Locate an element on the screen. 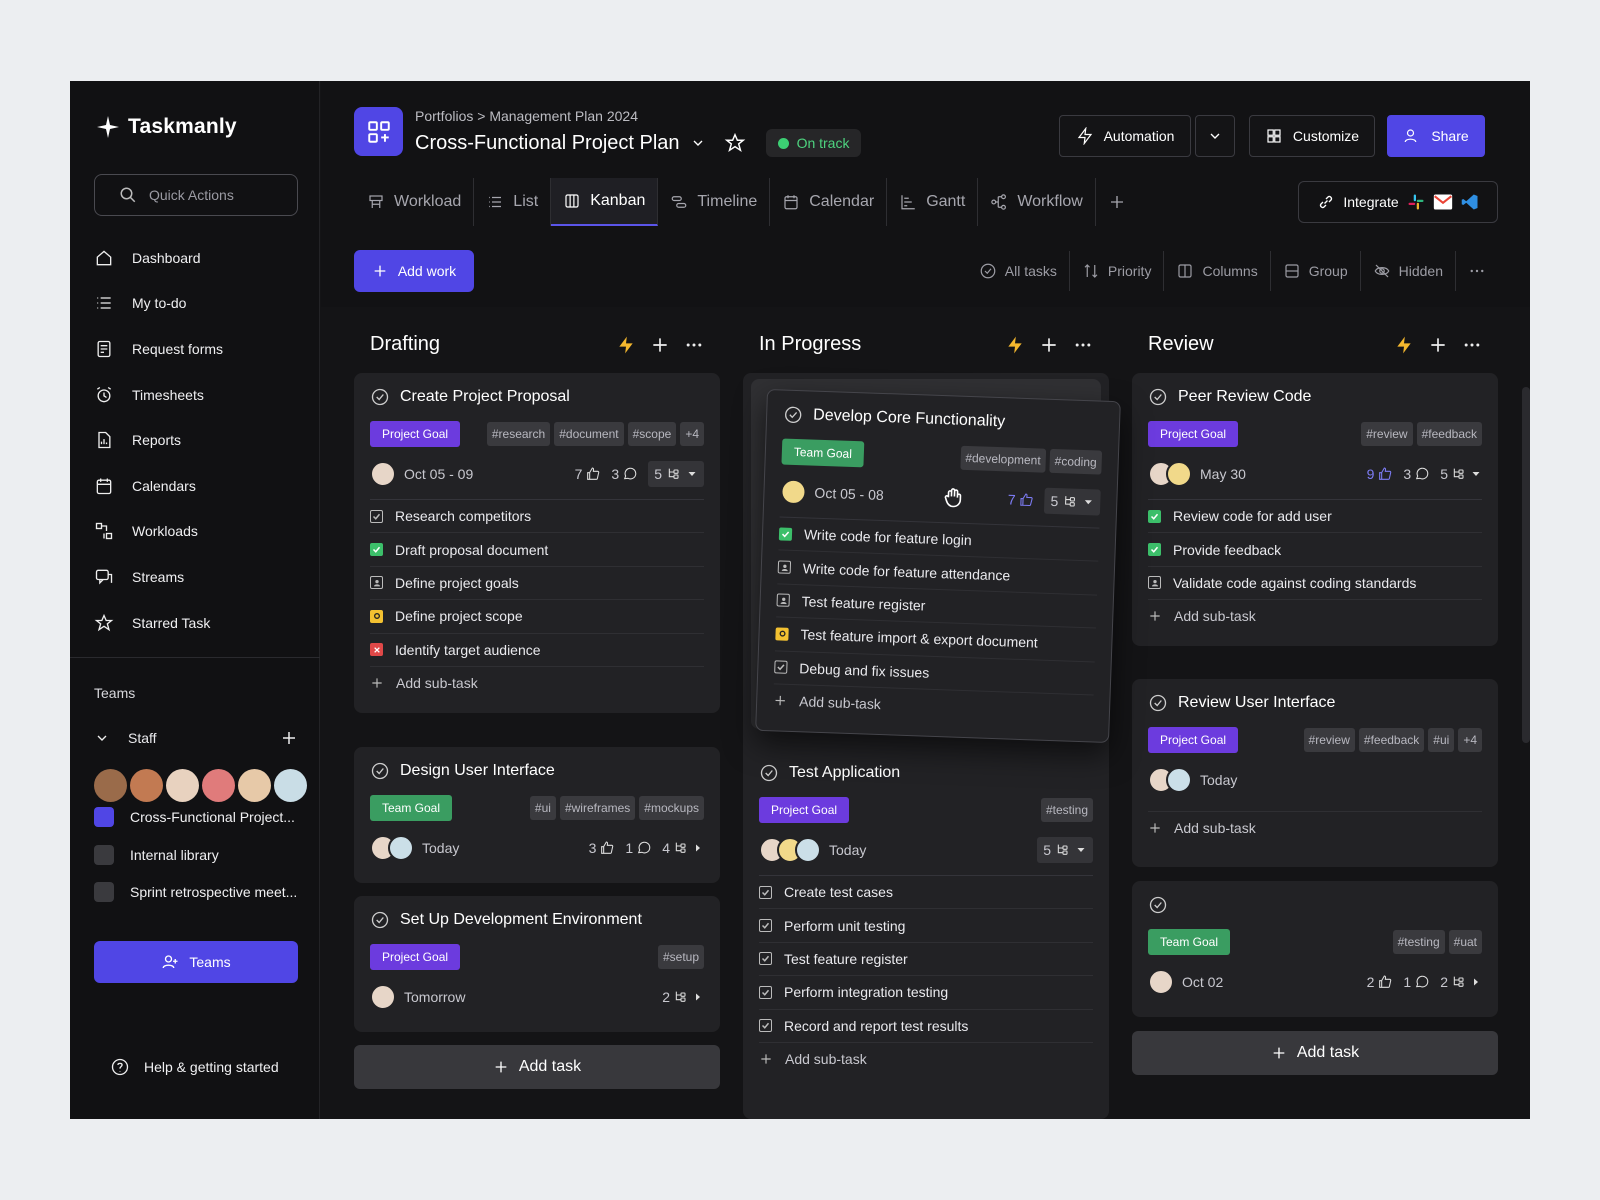 The image size is (1600, 1200). add-subtask-button: Add sub-task is located at coordinates (1315, 827).